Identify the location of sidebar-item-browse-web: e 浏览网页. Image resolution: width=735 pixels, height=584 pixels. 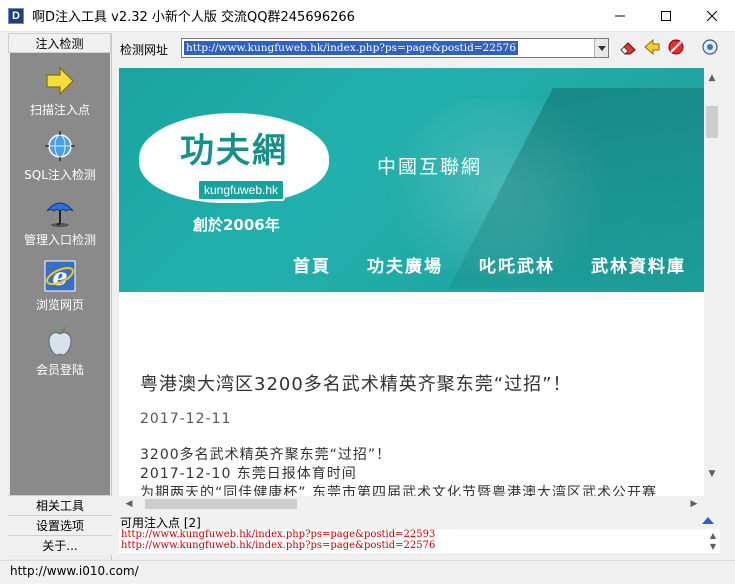
(60, 286).